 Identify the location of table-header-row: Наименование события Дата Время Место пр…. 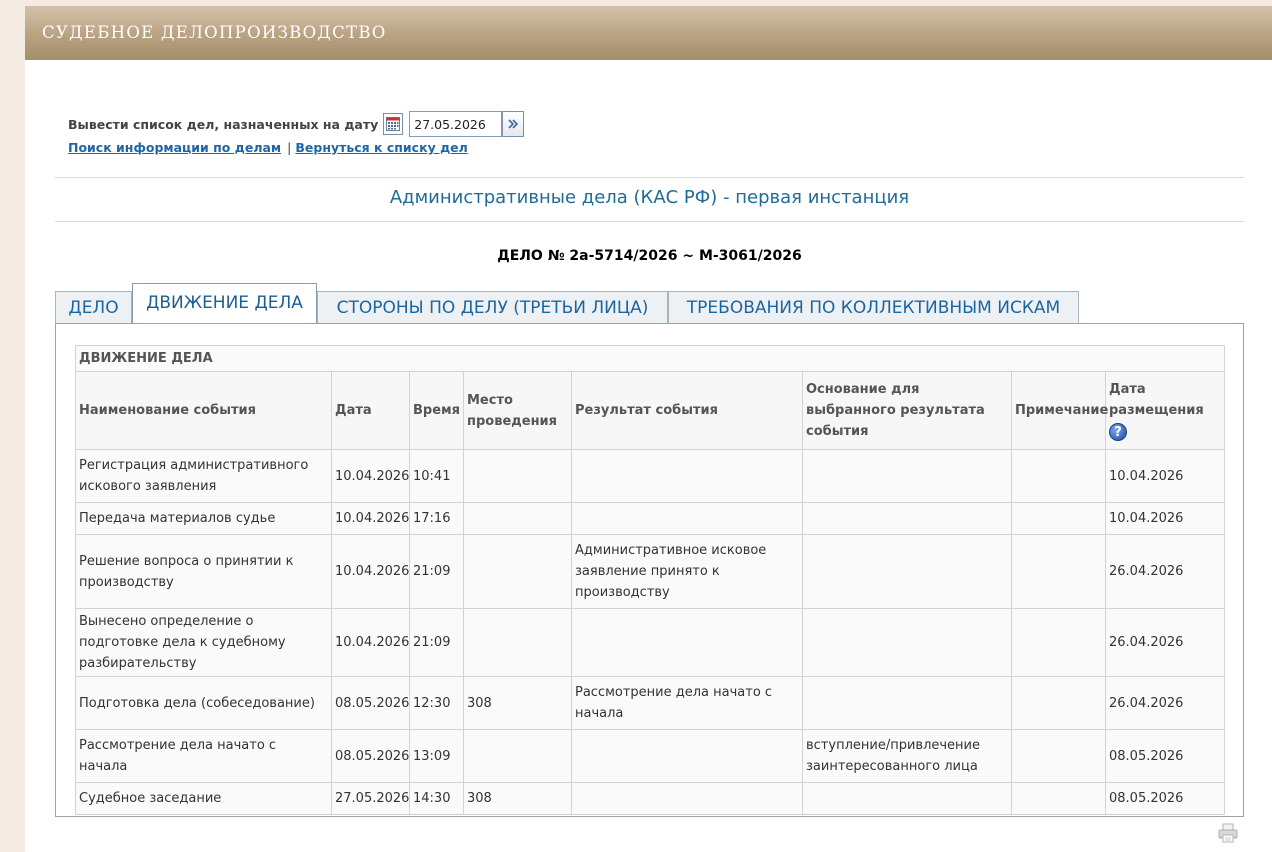
(650, 410).